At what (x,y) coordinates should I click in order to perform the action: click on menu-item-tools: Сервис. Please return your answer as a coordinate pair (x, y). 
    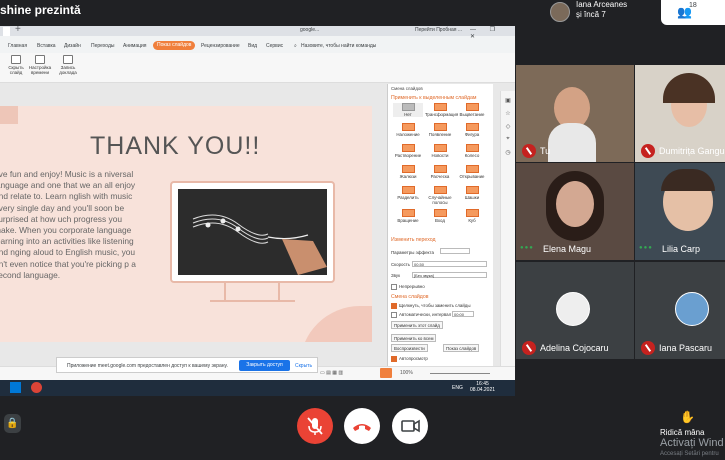
    Looking at the image, I should click on (274, 46).